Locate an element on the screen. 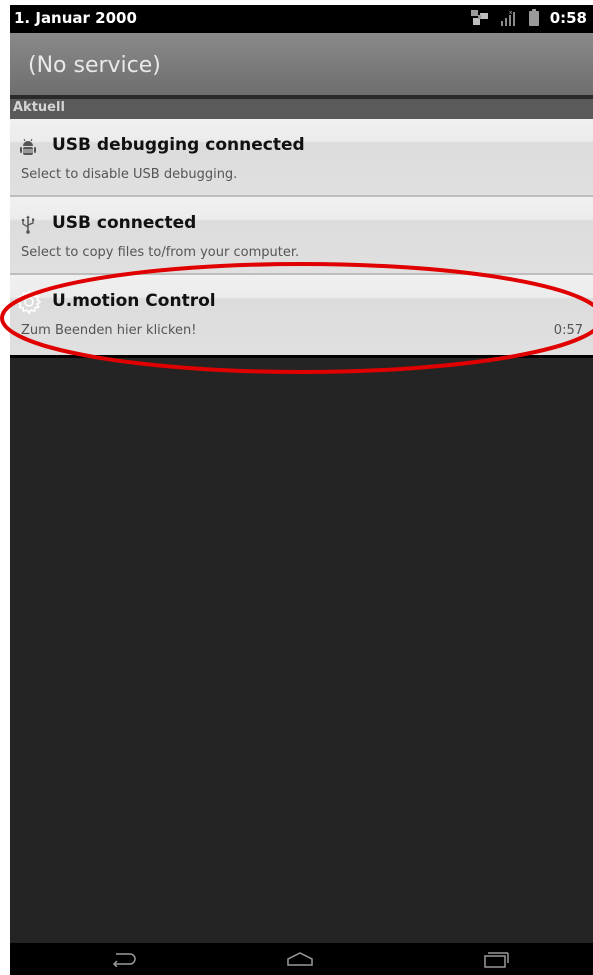 The image size is (593, 975). svg-text: x is located at coordinates (511, 13).